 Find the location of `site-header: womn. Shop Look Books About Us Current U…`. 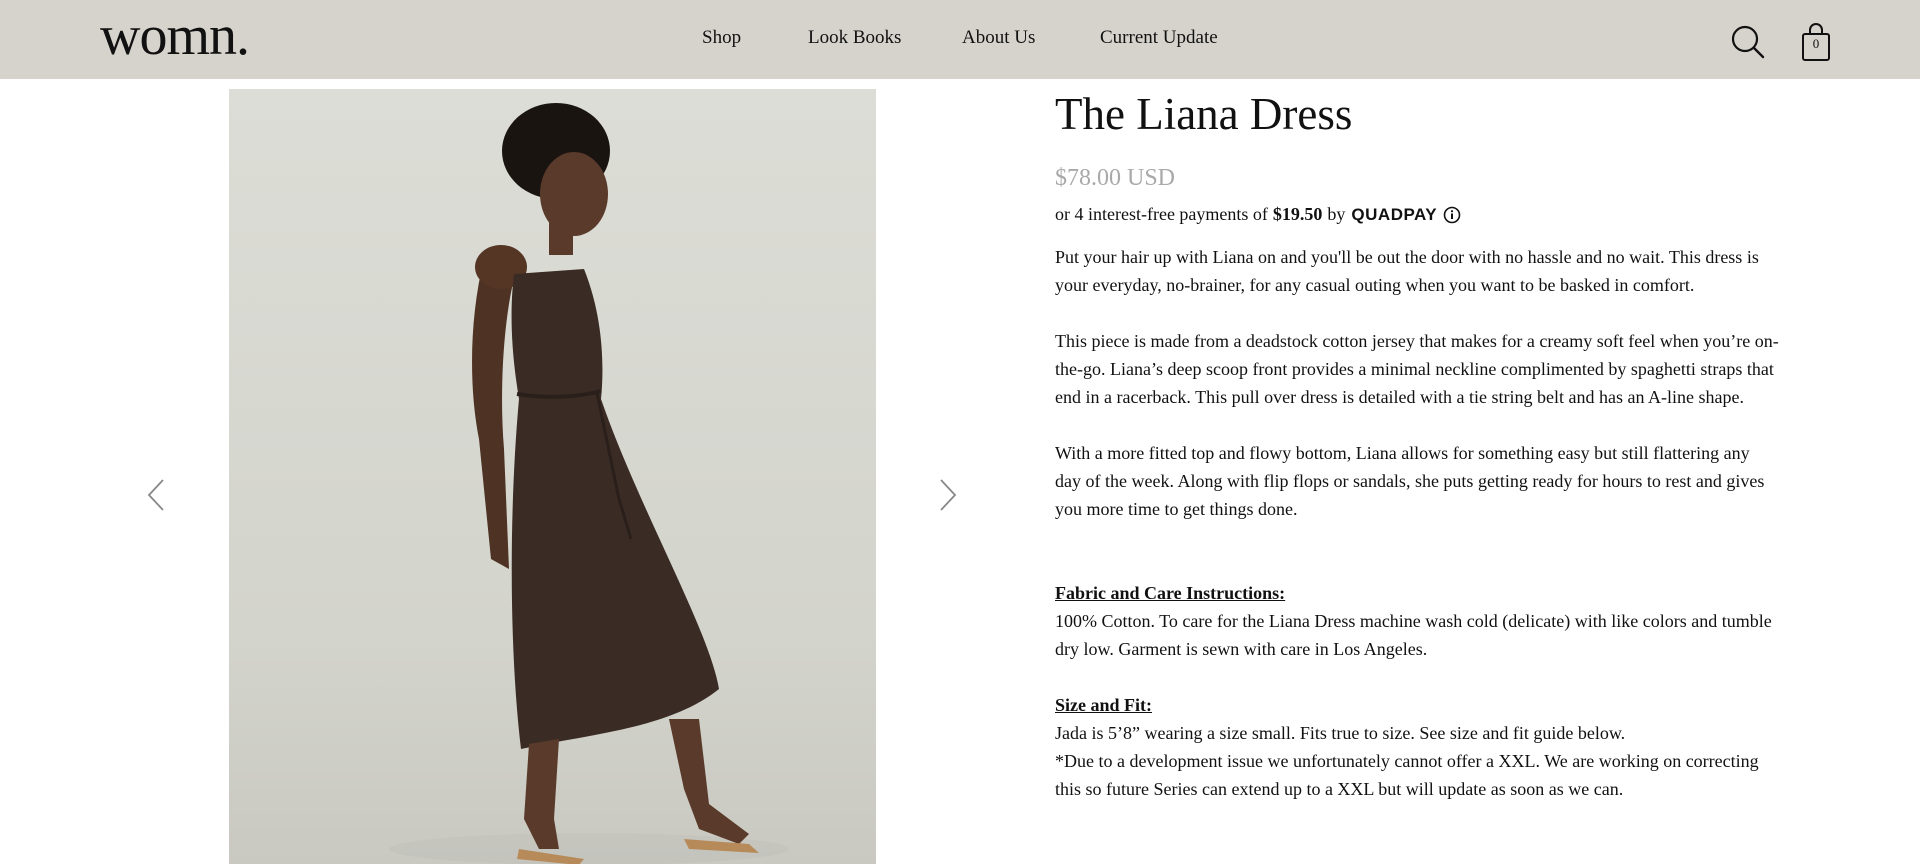

site-header: womn. Shop Look Books About Us Current U… is located at coordinates (960, 39).